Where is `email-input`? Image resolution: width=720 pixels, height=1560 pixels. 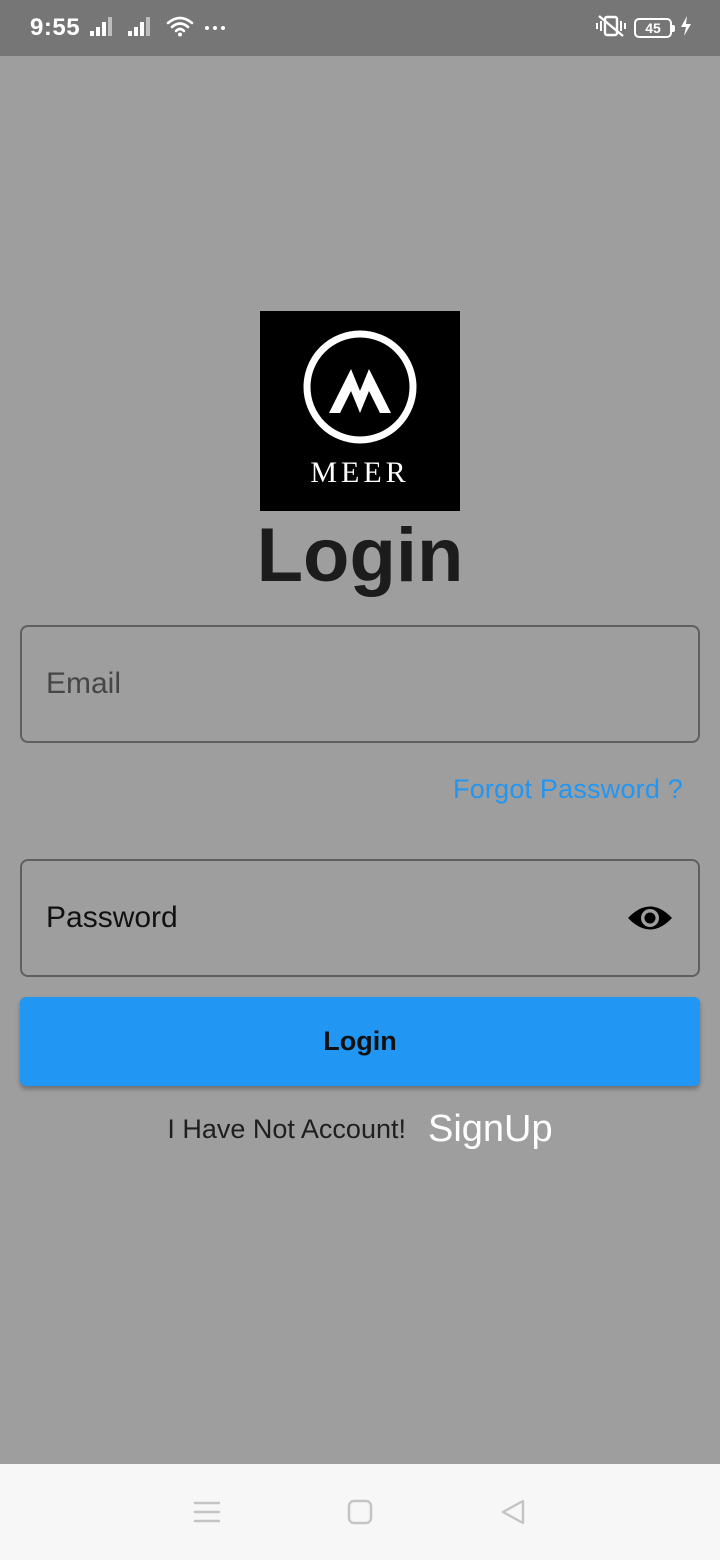 email-input is located at coordinates (360, 684).